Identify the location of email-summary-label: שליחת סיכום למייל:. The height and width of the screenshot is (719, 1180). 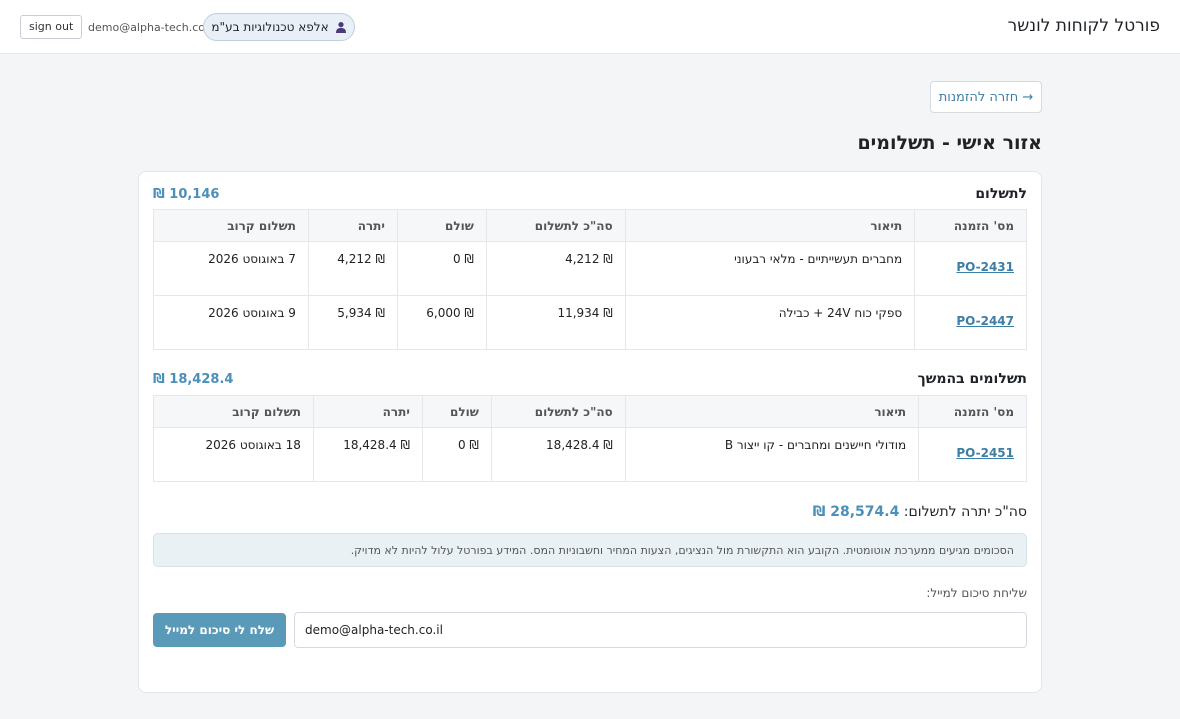
(976, 593).